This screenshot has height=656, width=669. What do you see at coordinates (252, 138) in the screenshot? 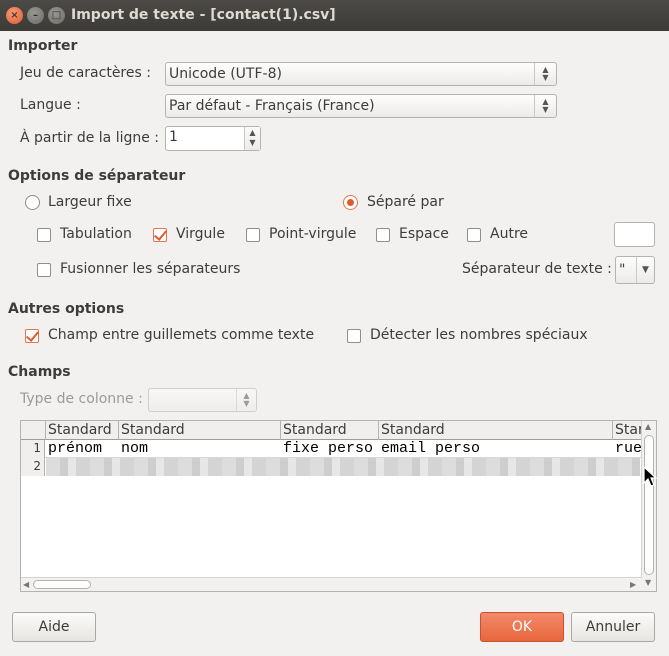
I see `spin-arrows-icon: ▲ ▼` at bounding box center [252, 138].